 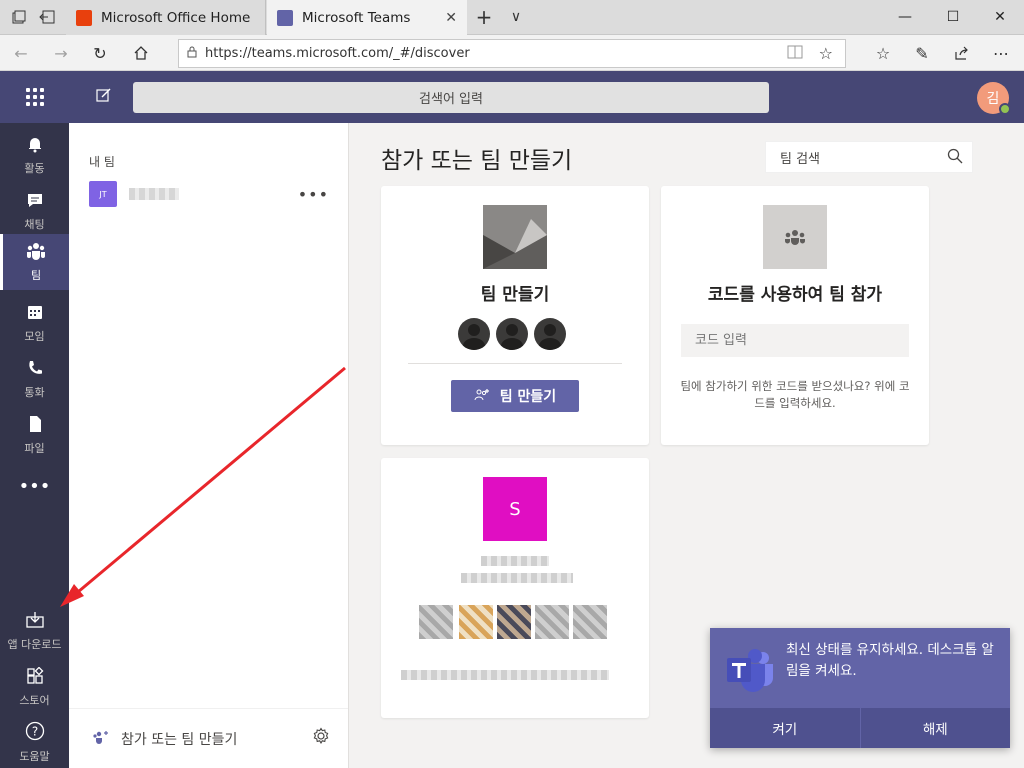 I want to click on create-team-button: 팀 만들기, so click(x=515, y=396).